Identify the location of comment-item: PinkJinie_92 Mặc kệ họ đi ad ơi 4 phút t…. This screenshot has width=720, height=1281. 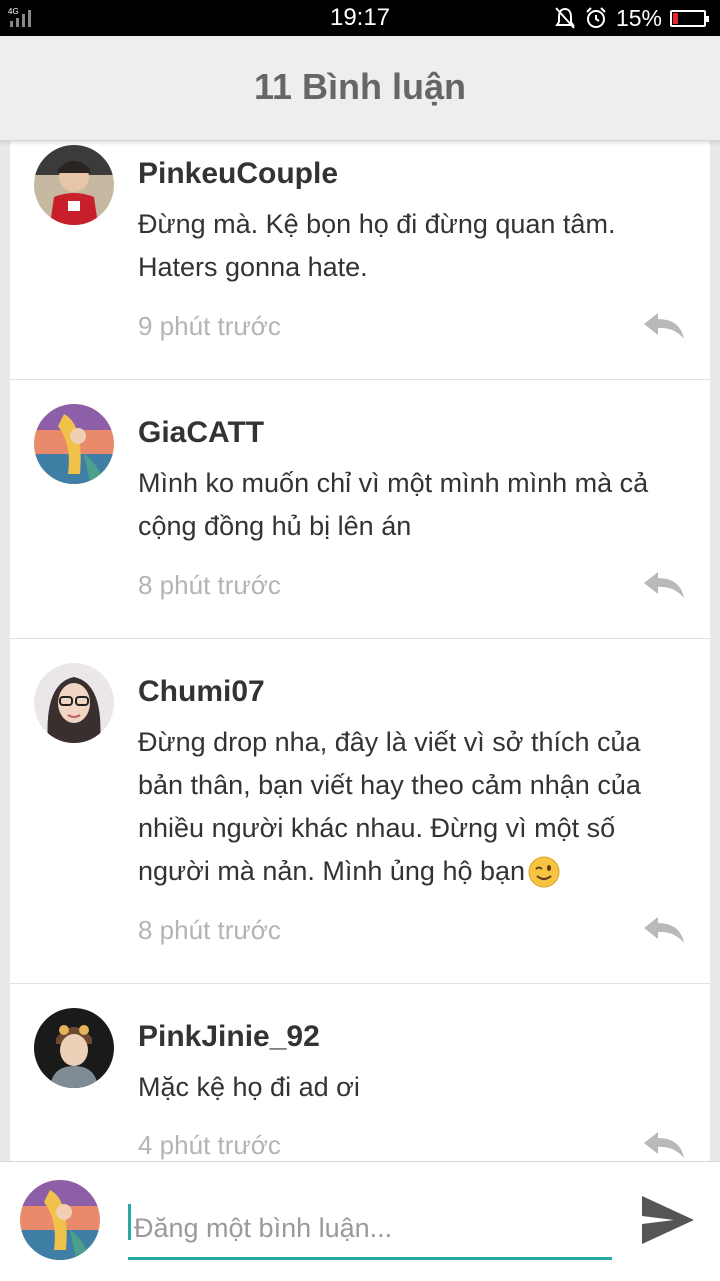
(360, 1072).